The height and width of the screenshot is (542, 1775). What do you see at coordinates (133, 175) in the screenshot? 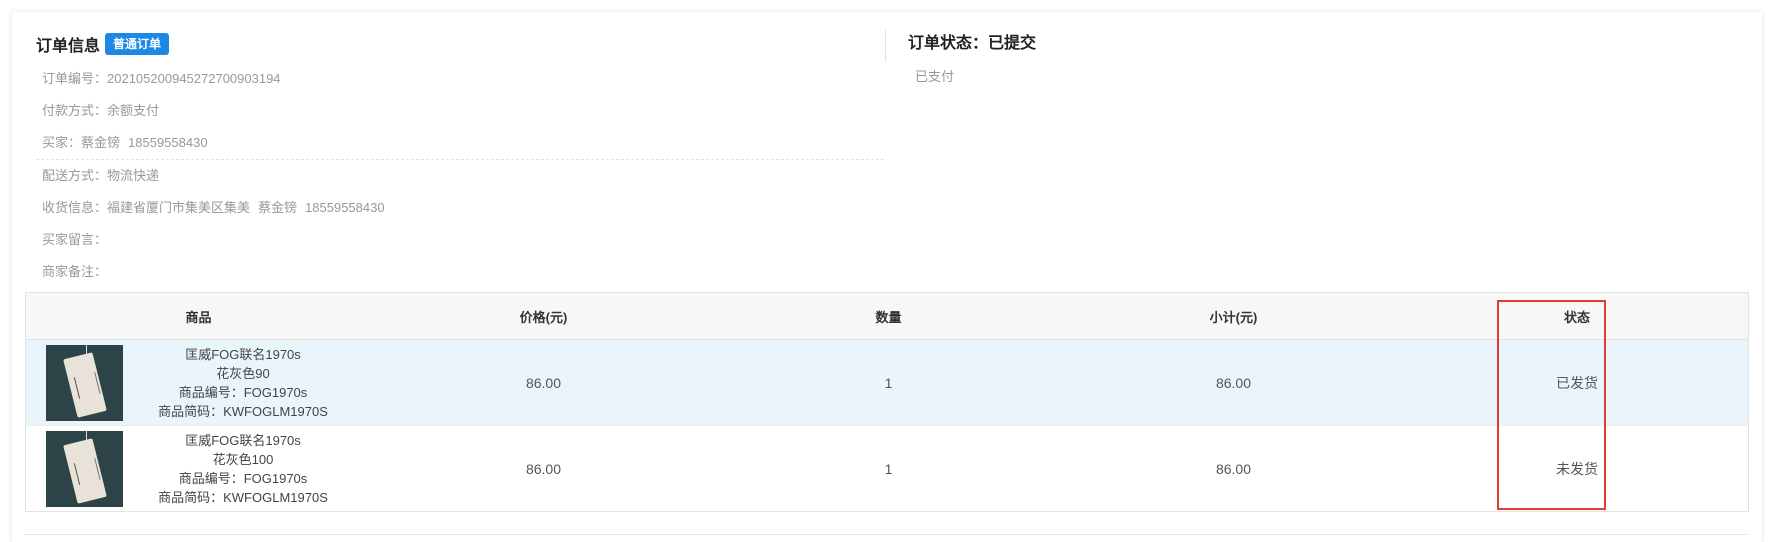
I see `delivery-method-value: 物流快递` at bounding box center [133, 175].